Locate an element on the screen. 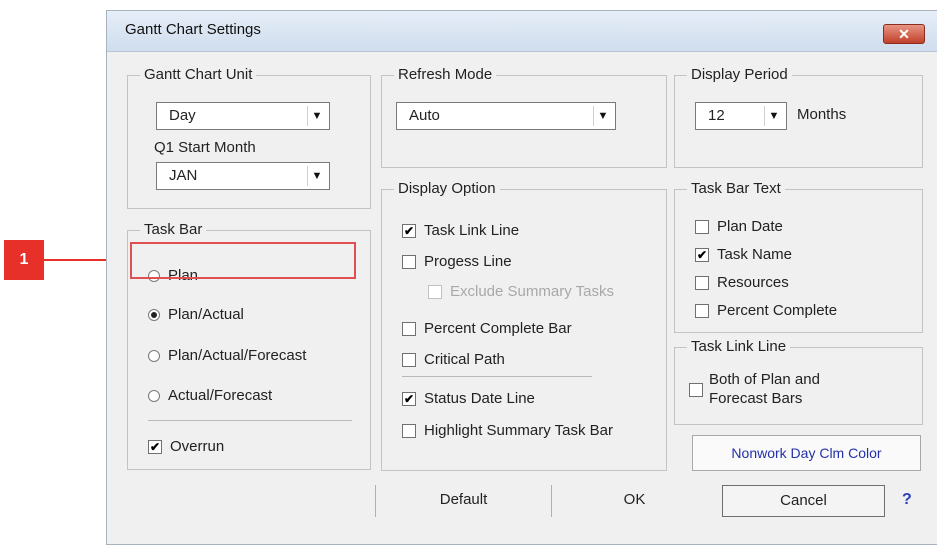 The height and width of the screenshot is (545, 937). resources-checkbox: Resources is located at coordinates (742, 282).